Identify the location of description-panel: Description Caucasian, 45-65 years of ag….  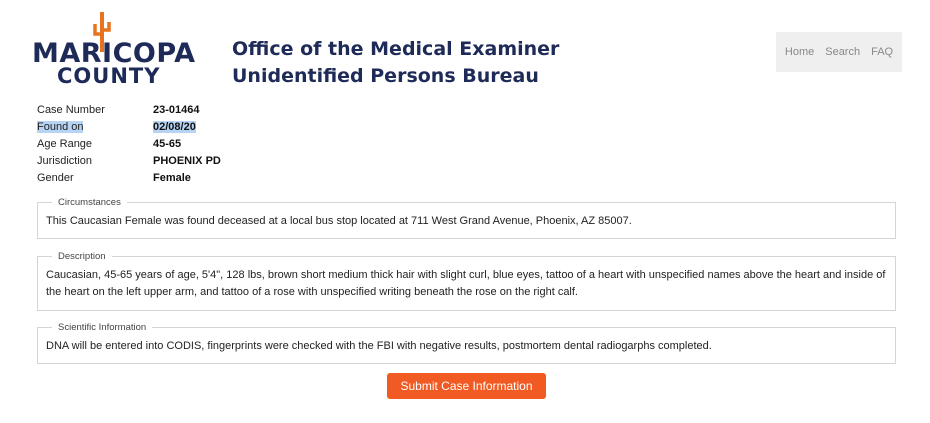
(466, 279).